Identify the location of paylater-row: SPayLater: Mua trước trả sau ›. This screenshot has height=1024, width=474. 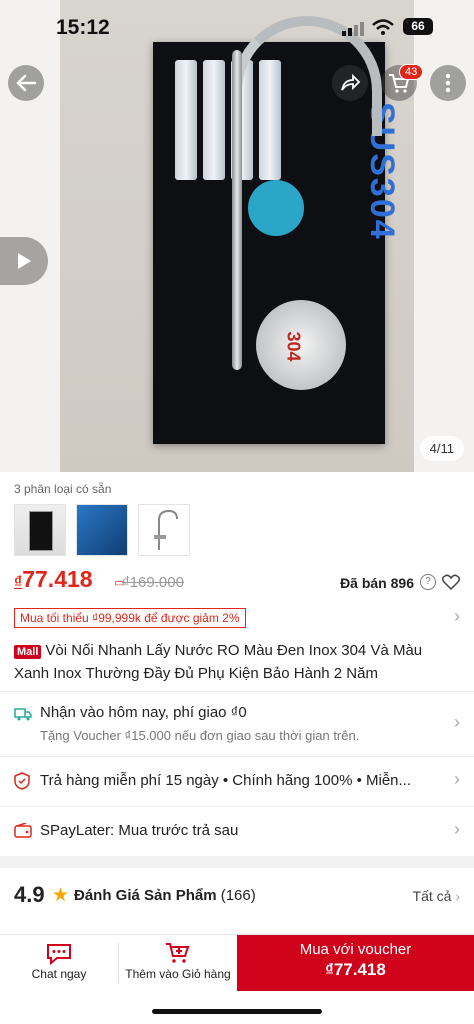
(237, 831).